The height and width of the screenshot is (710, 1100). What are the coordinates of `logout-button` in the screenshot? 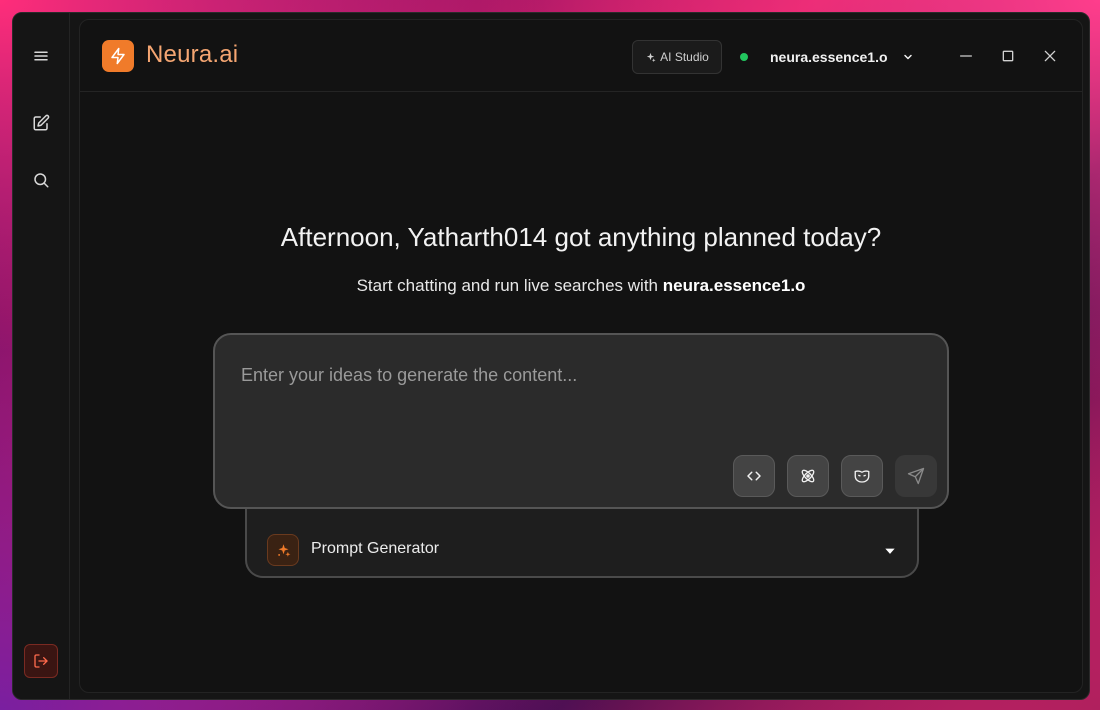 It's located at (41, 661).